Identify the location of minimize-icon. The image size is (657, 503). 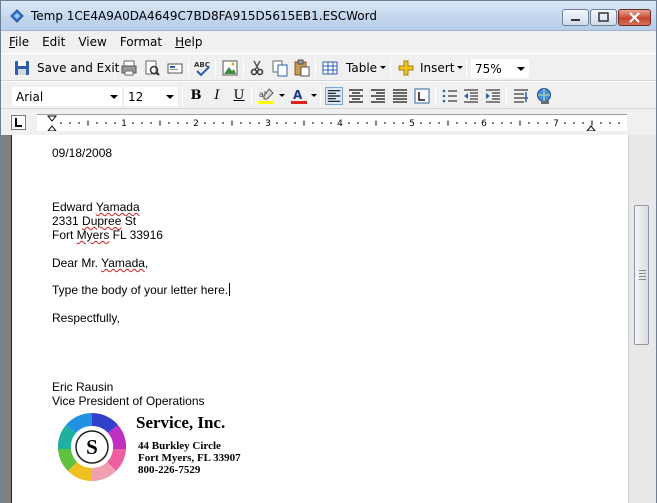
(575, 20).